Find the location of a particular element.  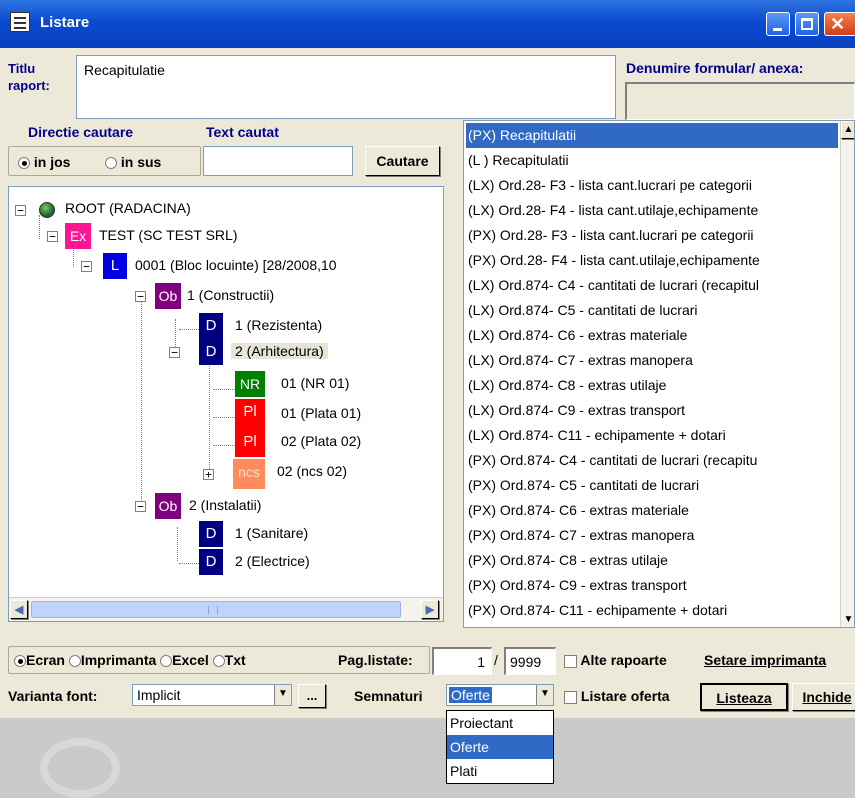

report-list-item: (PX) Recapitulatii is located at coordinates (652, 135).